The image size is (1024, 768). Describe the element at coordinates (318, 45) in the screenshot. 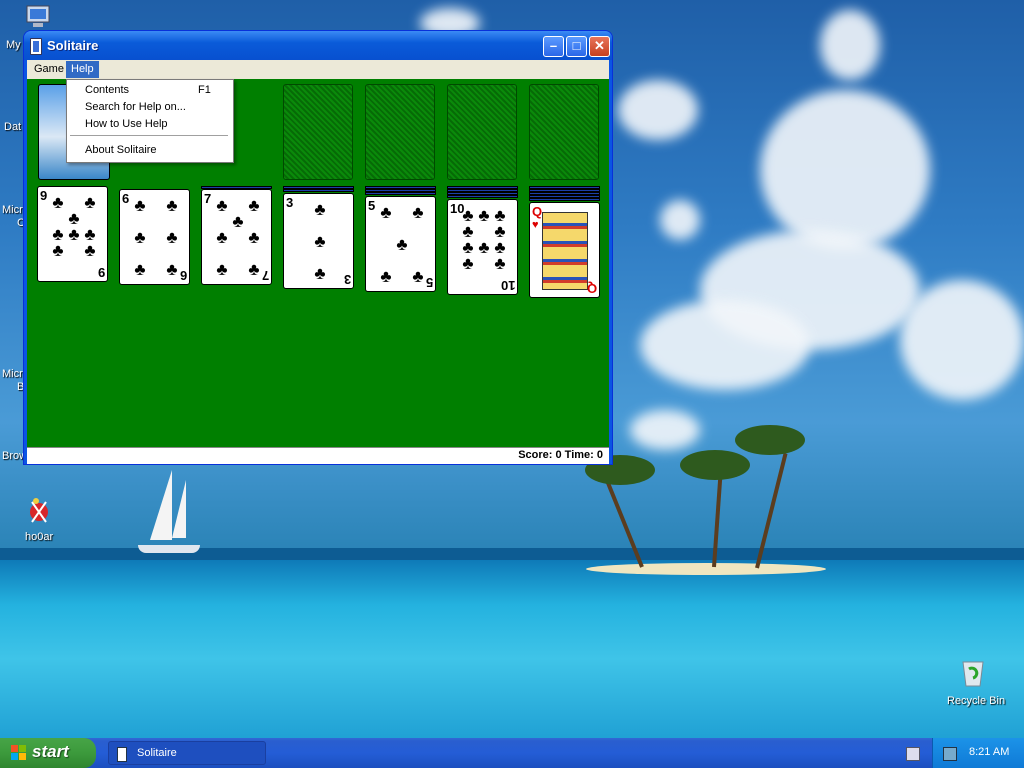

I see `title-bar: Solitaire – □ ✕` at that location.